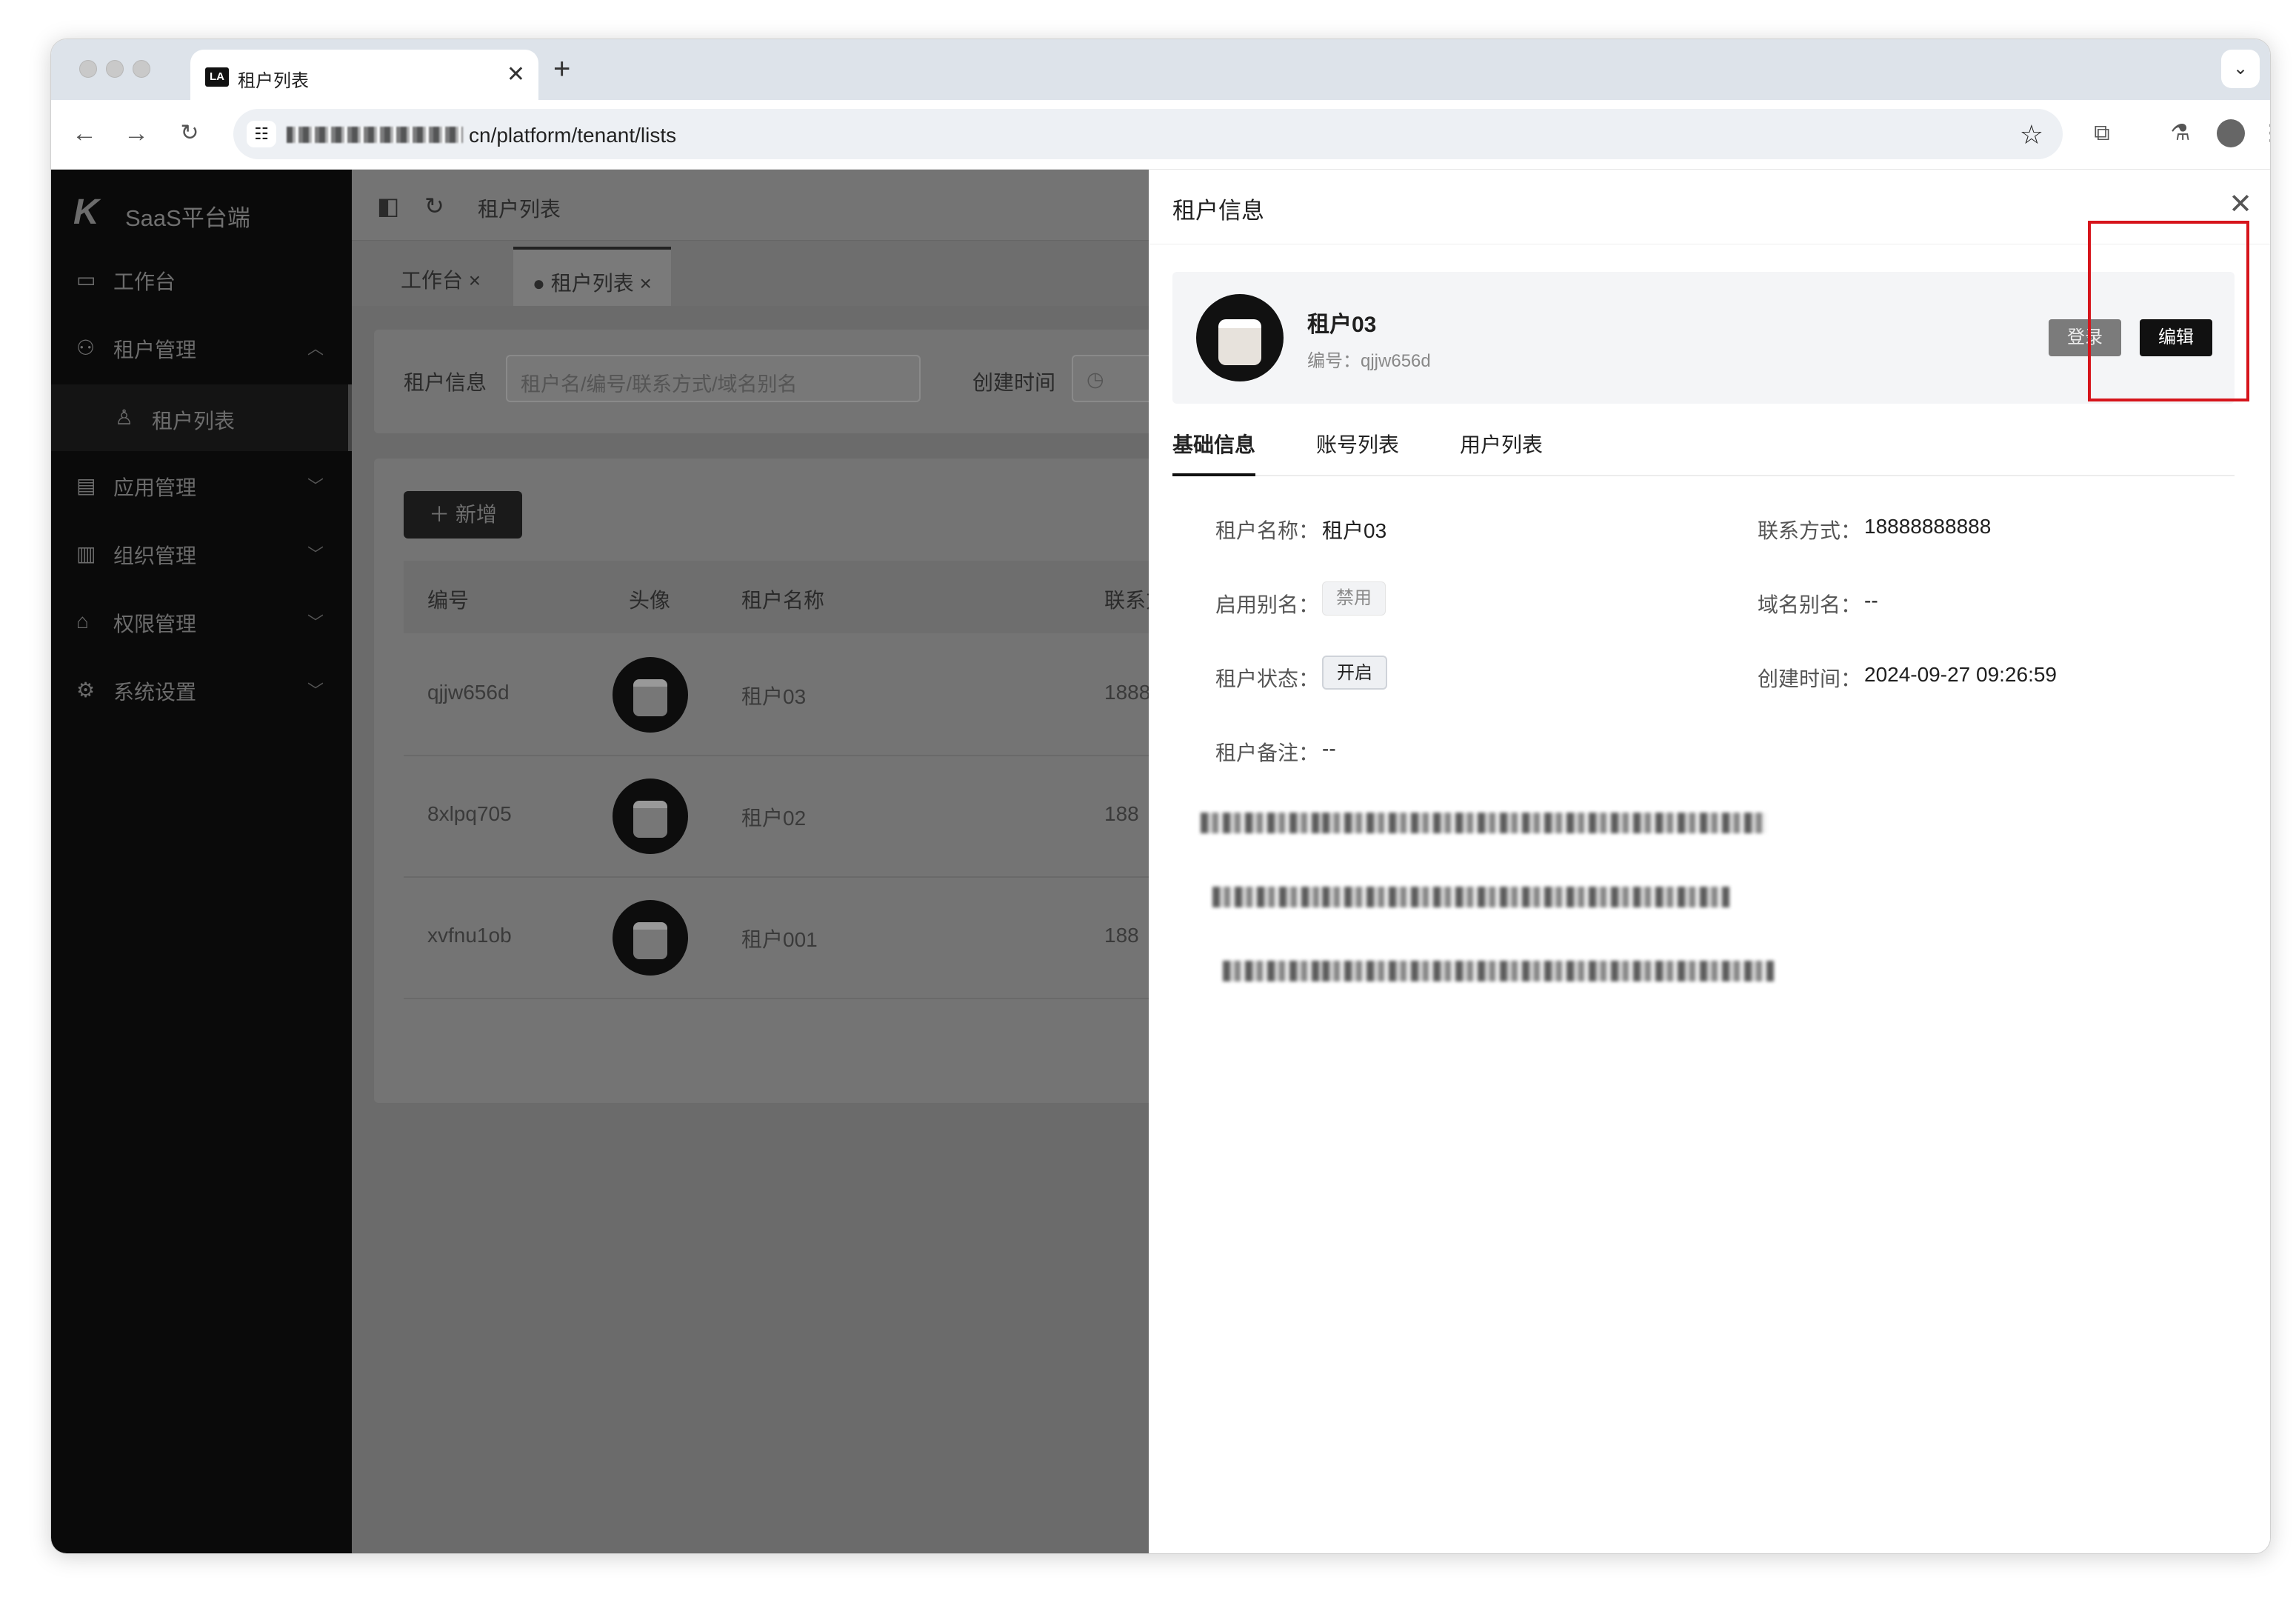 The width and height of the screenshot is (2296, 1597). What do you see at coordinates (124, 417) in the screenshot?
I see `user-icon: ♙` at bounding box center [124, 417].